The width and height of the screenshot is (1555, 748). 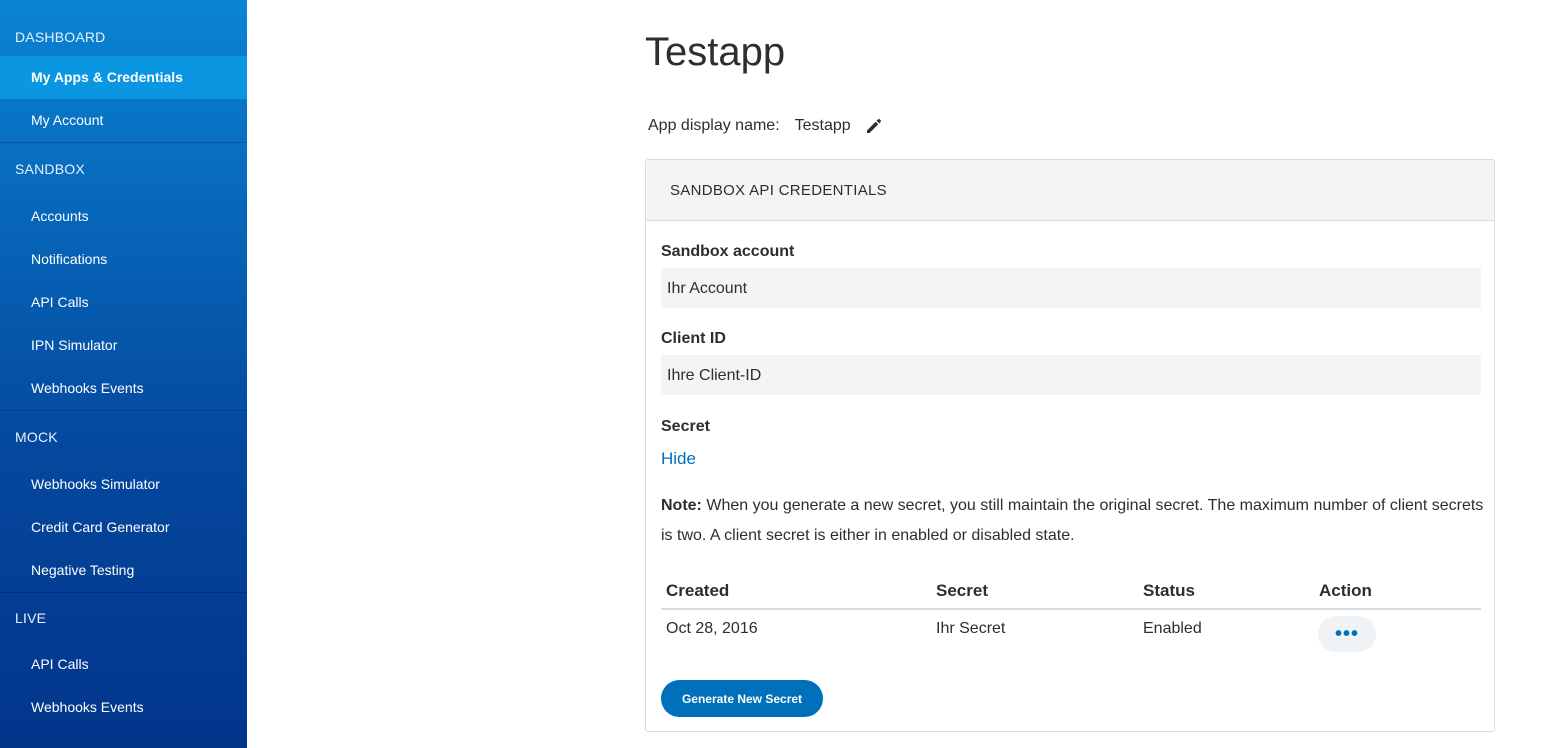 I want to click on more-actions-button: •••, so click(x=1347, y=634).